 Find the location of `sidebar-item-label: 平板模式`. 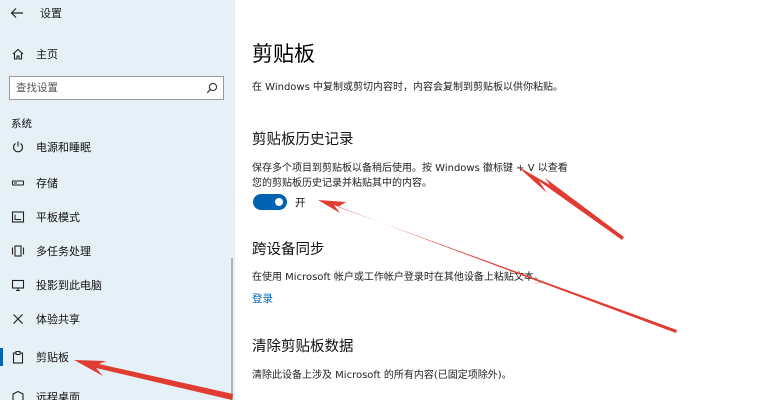

sidebar-item-label: 平板模式 is located at coordinates (58, 217).